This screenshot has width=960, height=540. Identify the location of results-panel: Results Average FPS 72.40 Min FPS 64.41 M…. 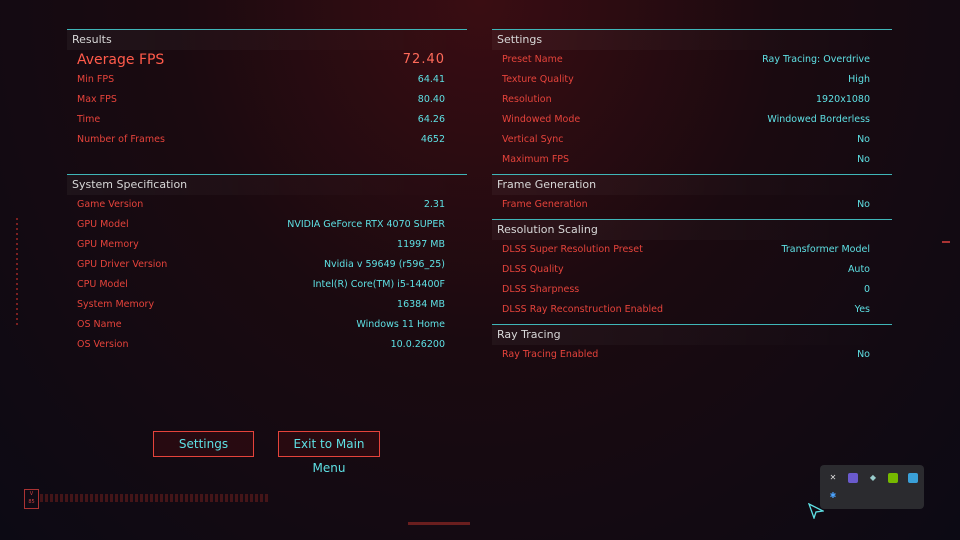
(267, 89).